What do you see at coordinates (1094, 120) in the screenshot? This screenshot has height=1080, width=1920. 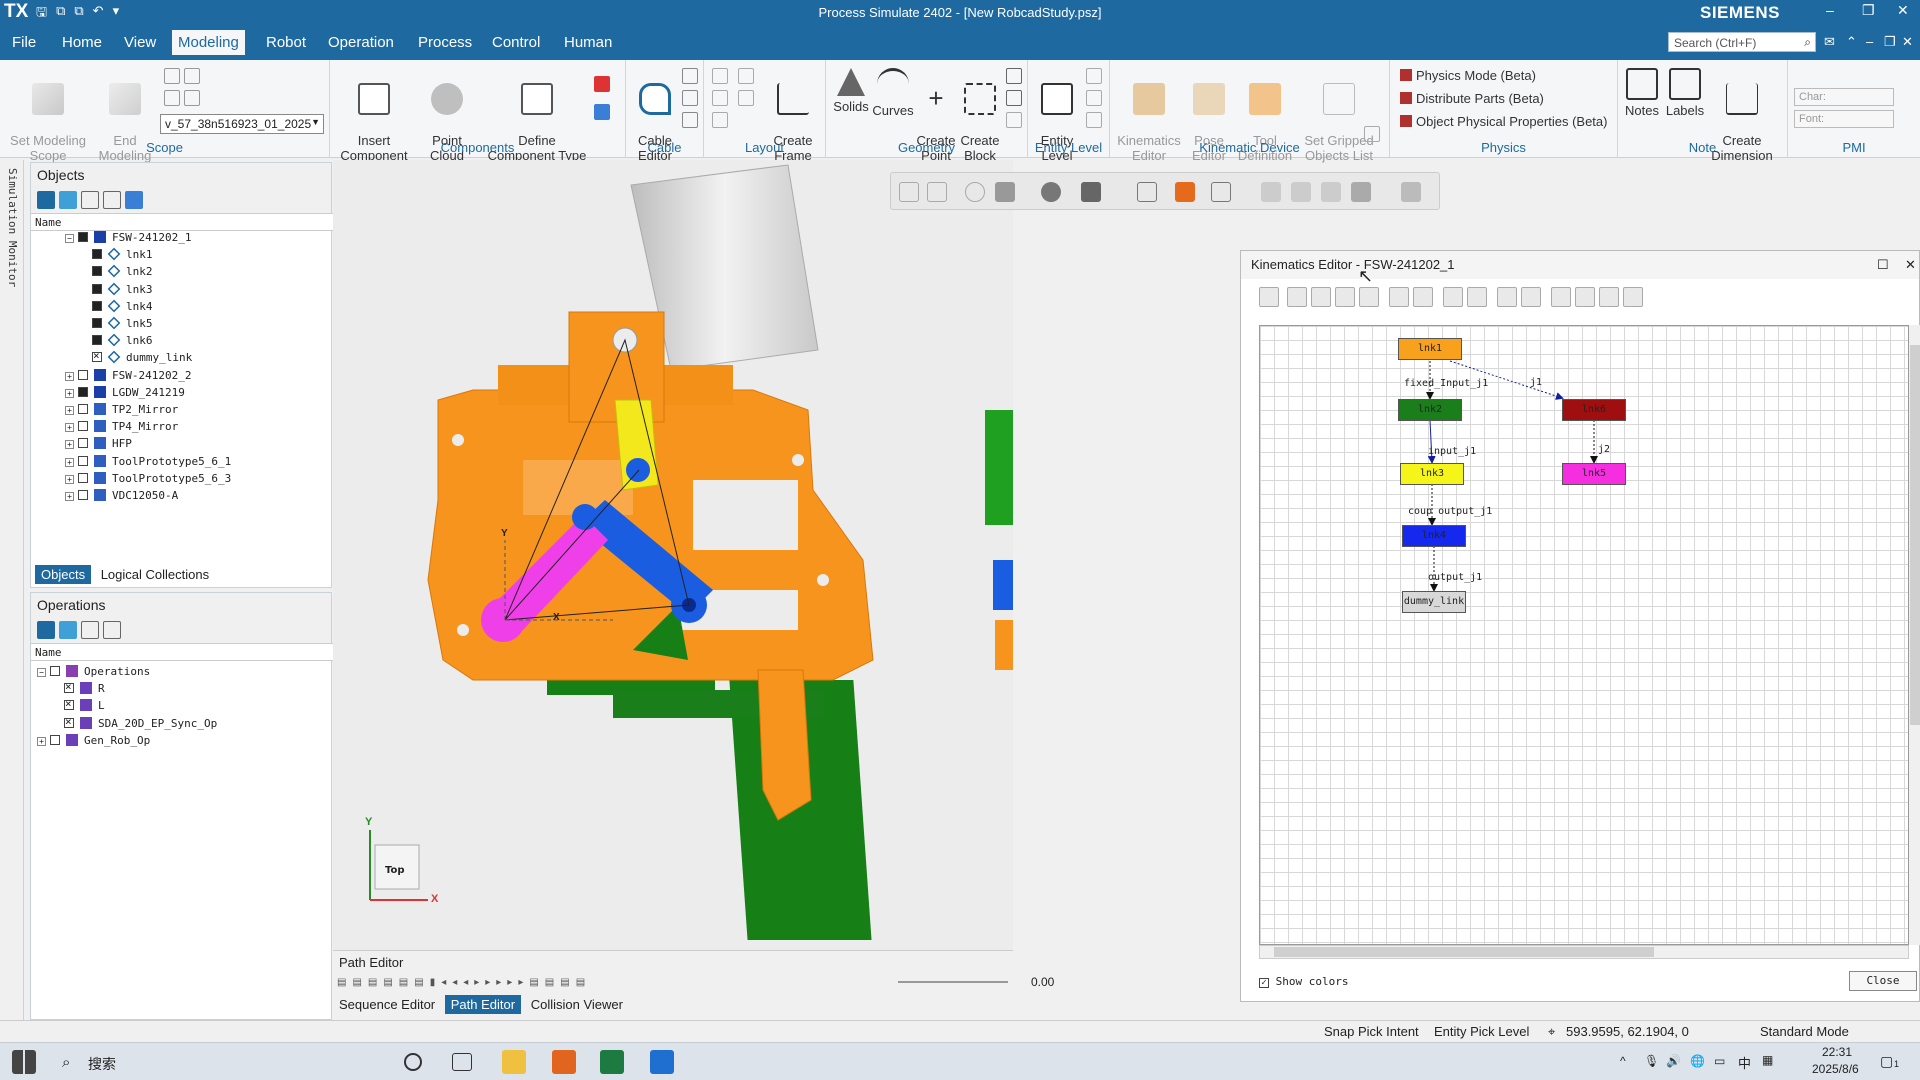 I see `entity-tool-icon` at bounding box center [1094, 120].